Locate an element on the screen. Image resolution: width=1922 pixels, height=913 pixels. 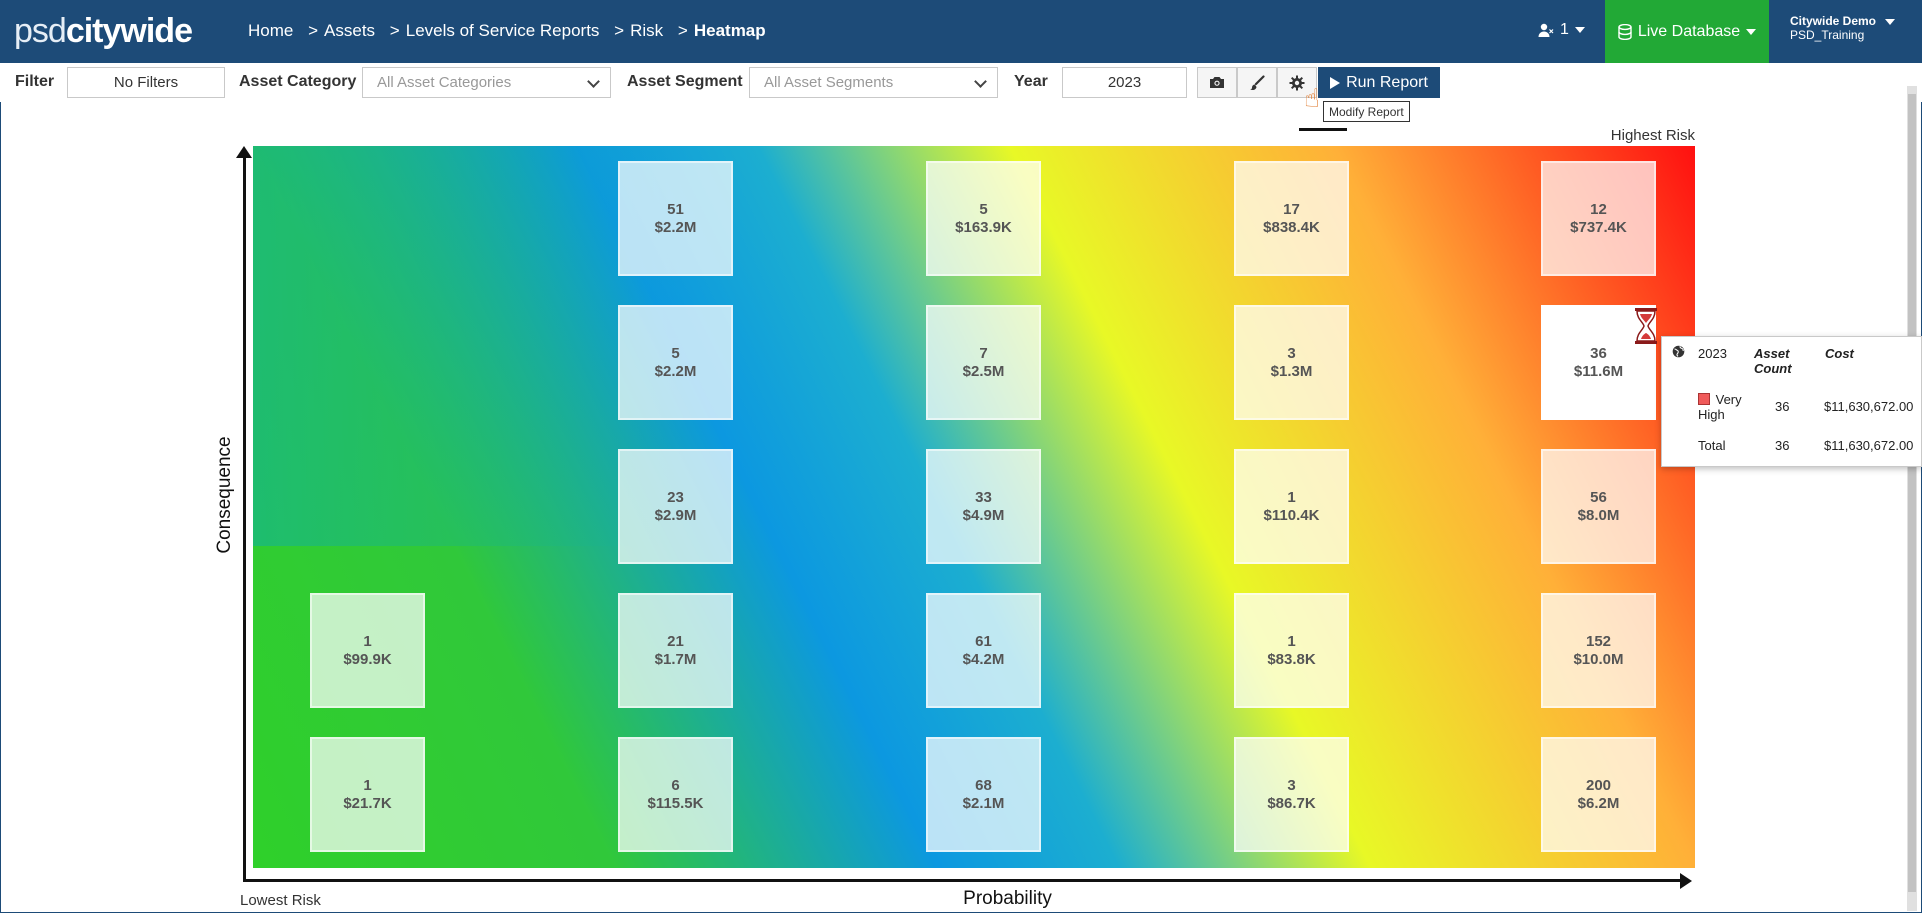
database-icon is located at coordinates (1625, 31).